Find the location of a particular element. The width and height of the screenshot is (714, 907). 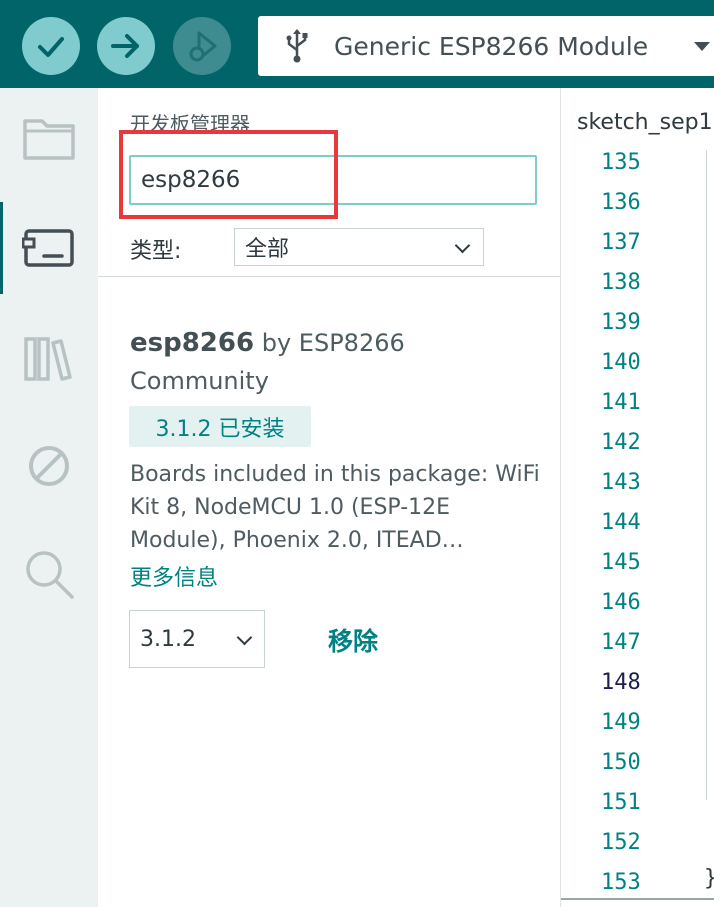

debug-panel-button is located at coordinates (49, 466).